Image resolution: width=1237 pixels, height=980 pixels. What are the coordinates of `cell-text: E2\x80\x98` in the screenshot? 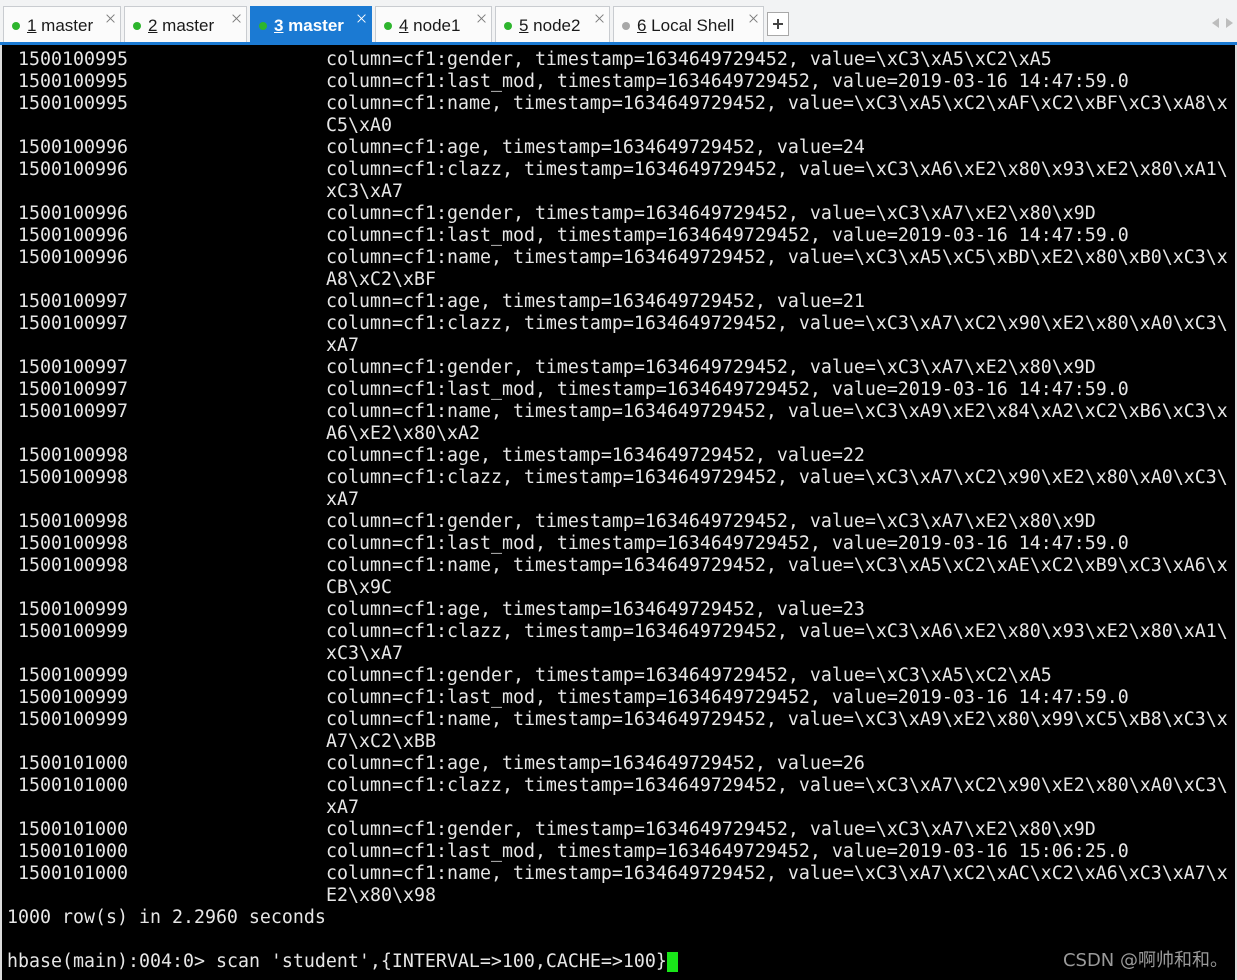 It's located at (381, 895).